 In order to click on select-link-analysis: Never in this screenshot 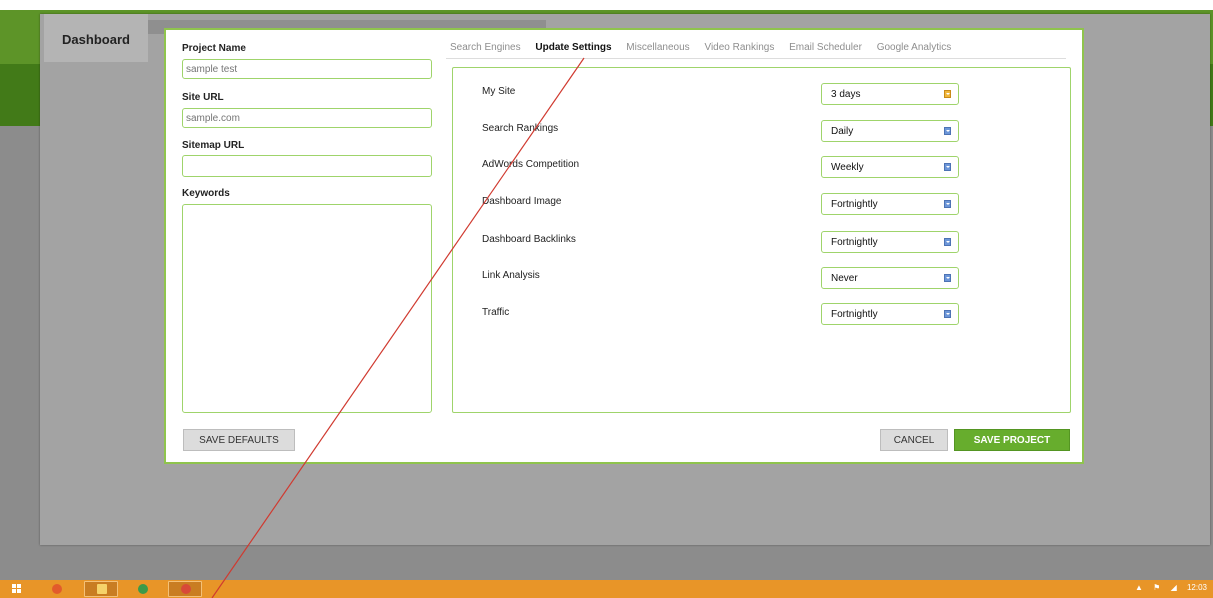, I will do `click(890, 278)`.